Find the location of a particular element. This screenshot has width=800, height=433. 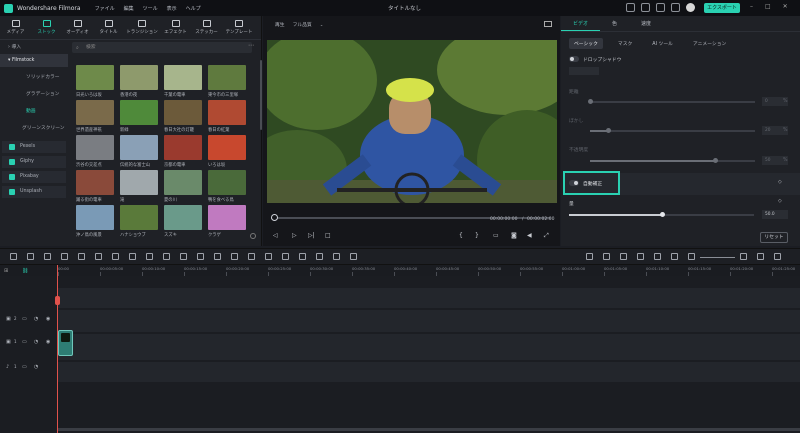

tab-sticker: ステッカー is located at coordinates (206, 27).